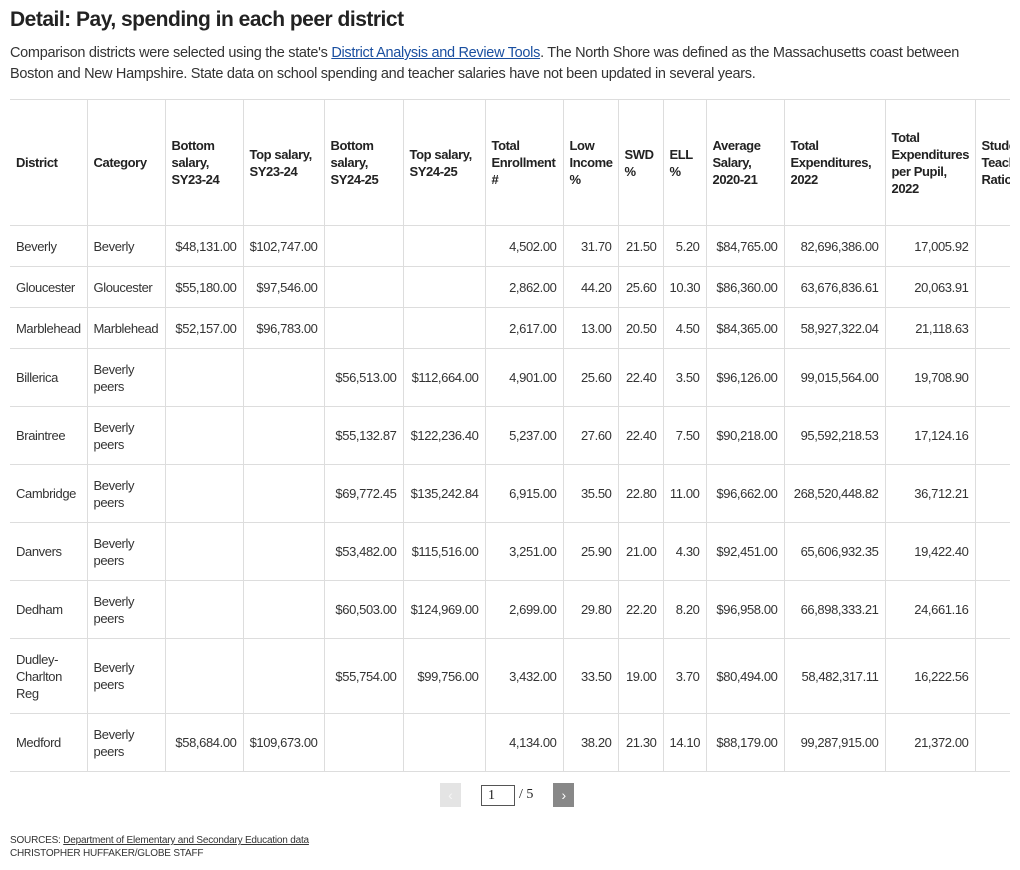  Describe the element at coordinates (444, 377) in the screenshot. I see `table-cell: $112,664.00` at that location.